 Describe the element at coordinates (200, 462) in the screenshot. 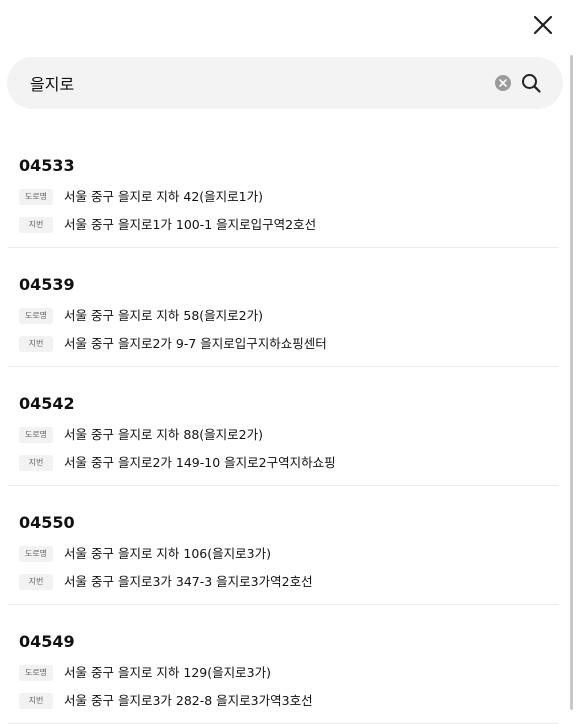

I see `lot-address: 서울 중구 을지로2가 149-10 을지로2구역지하쇼핑` at that location.